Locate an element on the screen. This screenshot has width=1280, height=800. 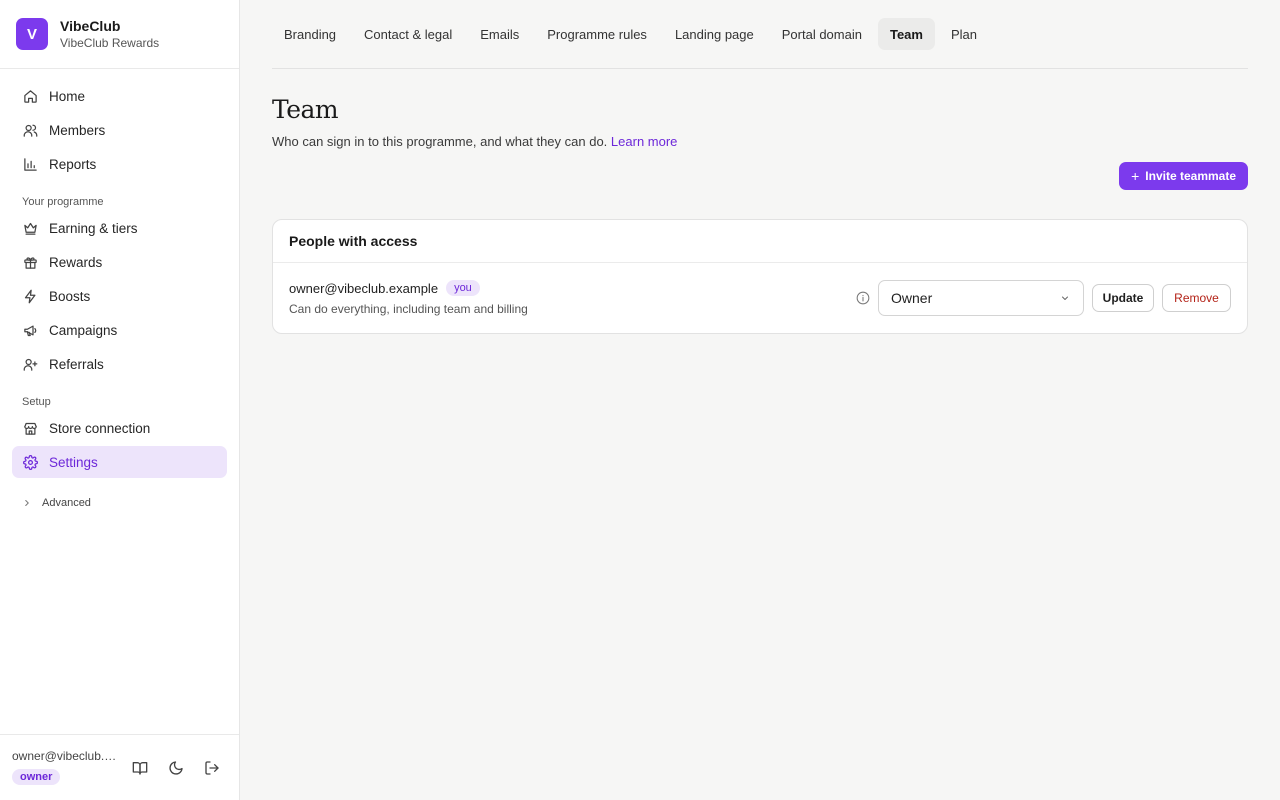
sidebar-item-rewards: Rewards is located at coordinates (119, 262).